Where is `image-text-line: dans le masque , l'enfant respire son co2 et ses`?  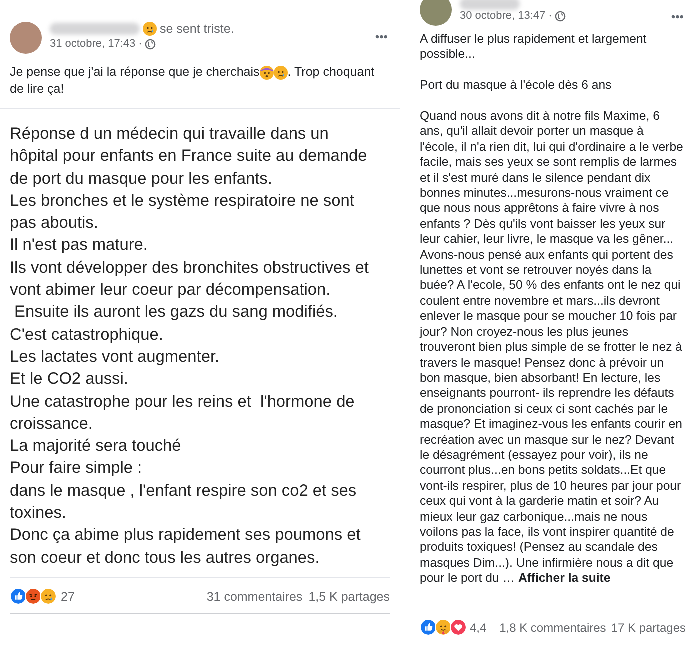 image-text-line: dans le masque , l'enfant respire son co2 et ses is located at coordinates (184, 491).